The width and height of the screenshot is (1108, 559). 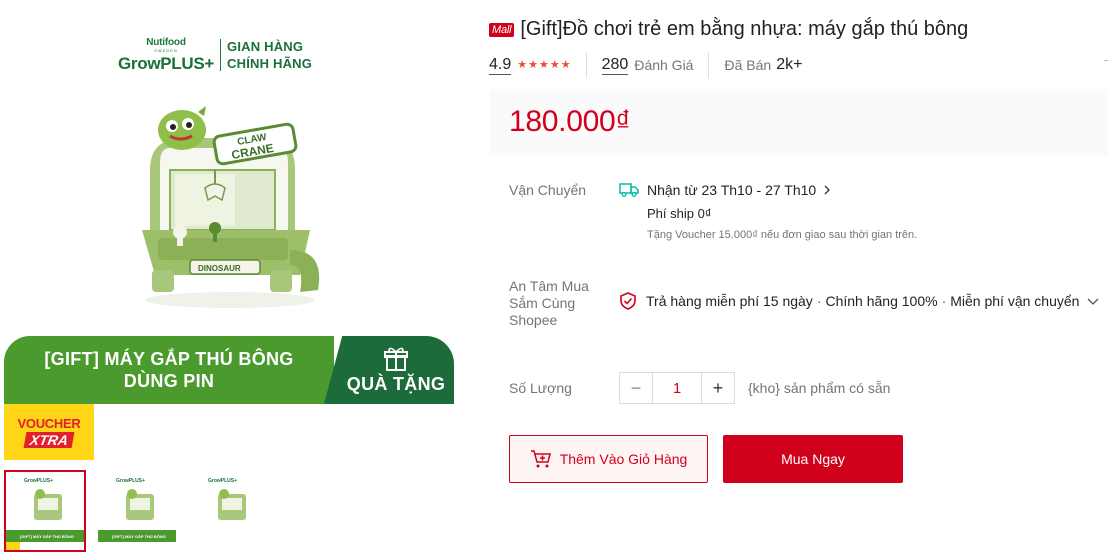 I want to click on guarantee-label-line2: Sắm Cùng, so click(x=542, y=303).